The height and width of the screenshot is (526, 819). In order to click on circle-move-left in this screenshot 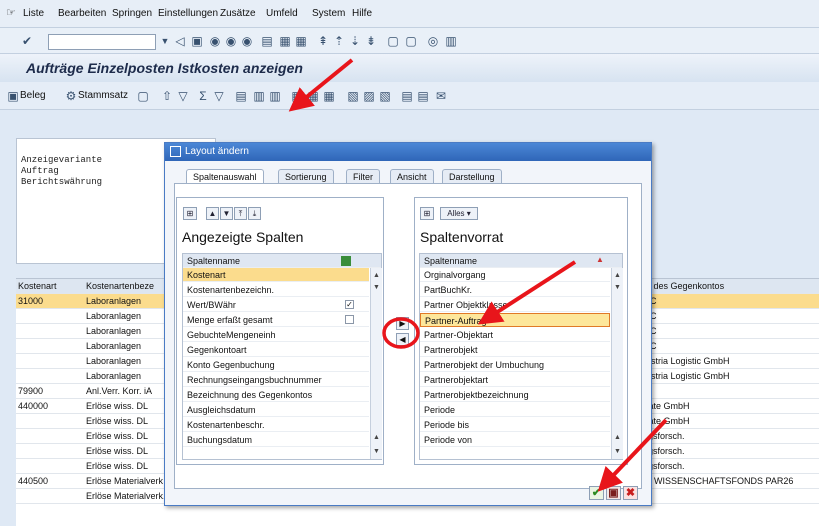, I will do `click(401, 333)`.